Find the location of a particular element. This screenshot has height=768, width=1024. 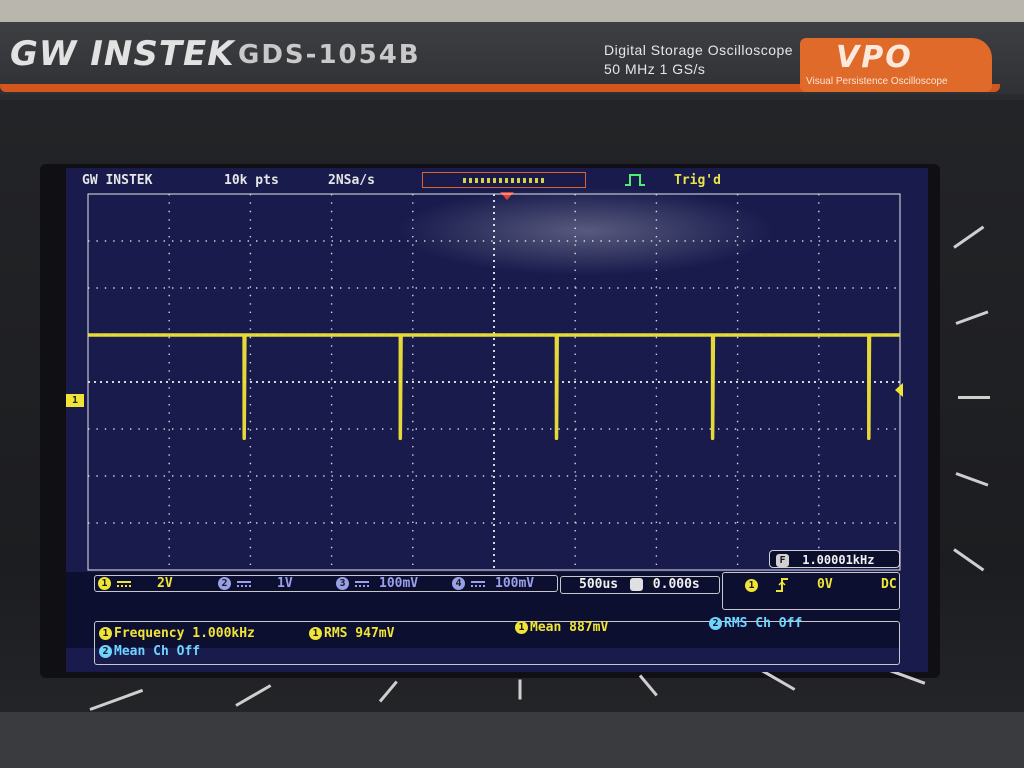

measurement-ch2-rms: 2 RMS Ch Off is located at coordinates (755, 623).